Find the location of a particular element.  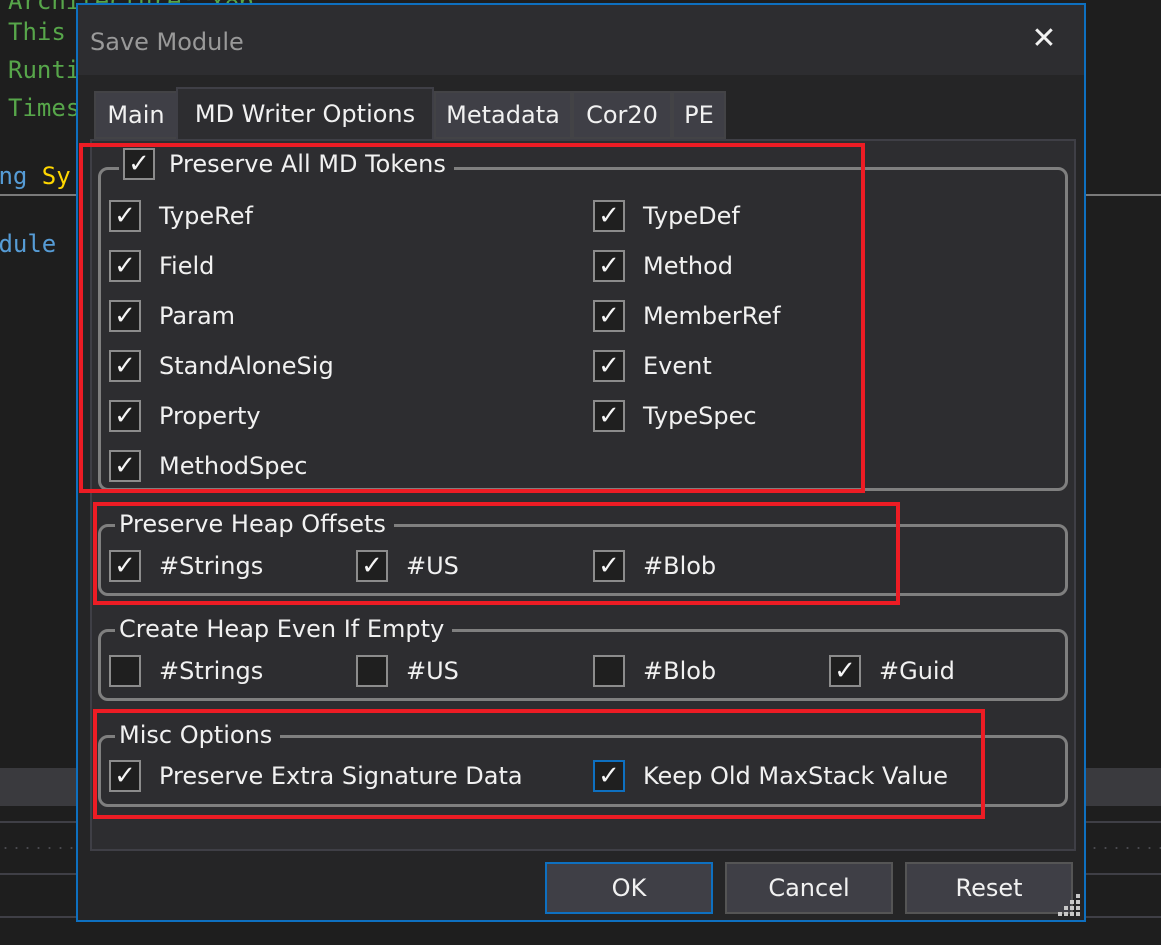

checkbox-method: ✓ Method is located at coordinates (663, 266).